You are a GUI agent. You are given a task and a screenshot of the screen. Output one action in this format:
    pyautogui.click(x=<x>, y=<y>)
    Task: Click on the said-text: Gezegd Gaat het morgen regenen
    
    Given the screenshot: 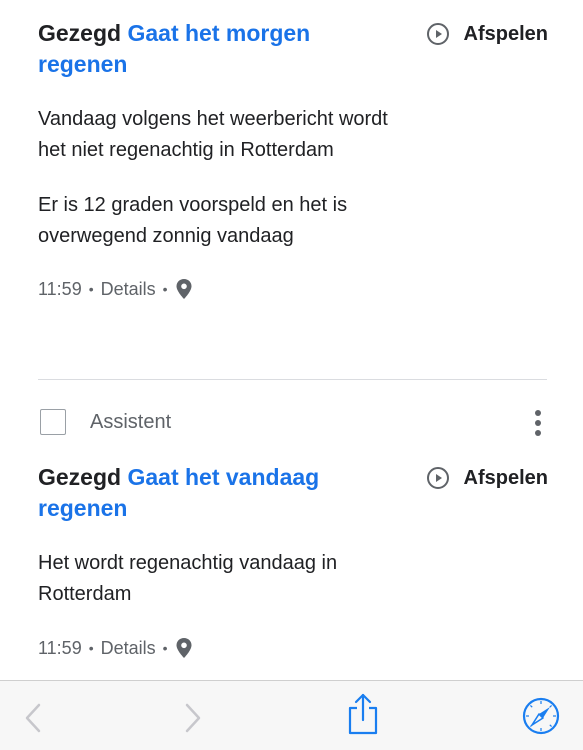 What is the action you would take?
    pyautogui.click(x=210, y=49)
    